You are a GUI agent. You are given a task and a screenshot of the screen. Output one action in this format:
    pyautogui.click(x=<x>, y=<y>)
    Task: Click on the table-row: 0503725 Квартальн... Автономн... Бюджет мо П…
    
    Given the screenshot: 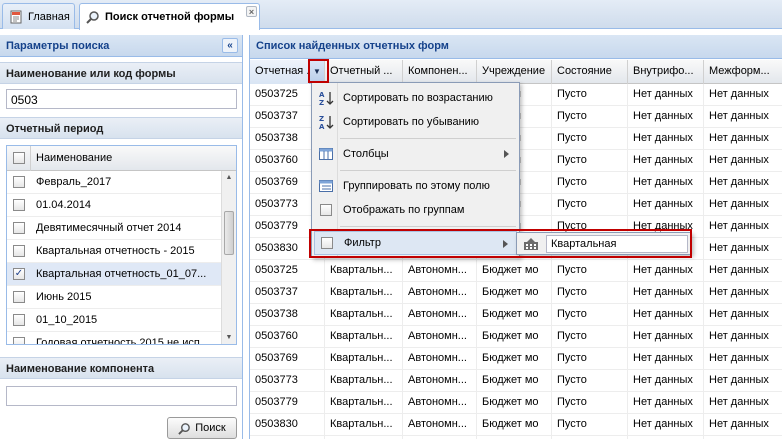 What is the action you would take?
    pyautogui.click(x=516, y=271)
    